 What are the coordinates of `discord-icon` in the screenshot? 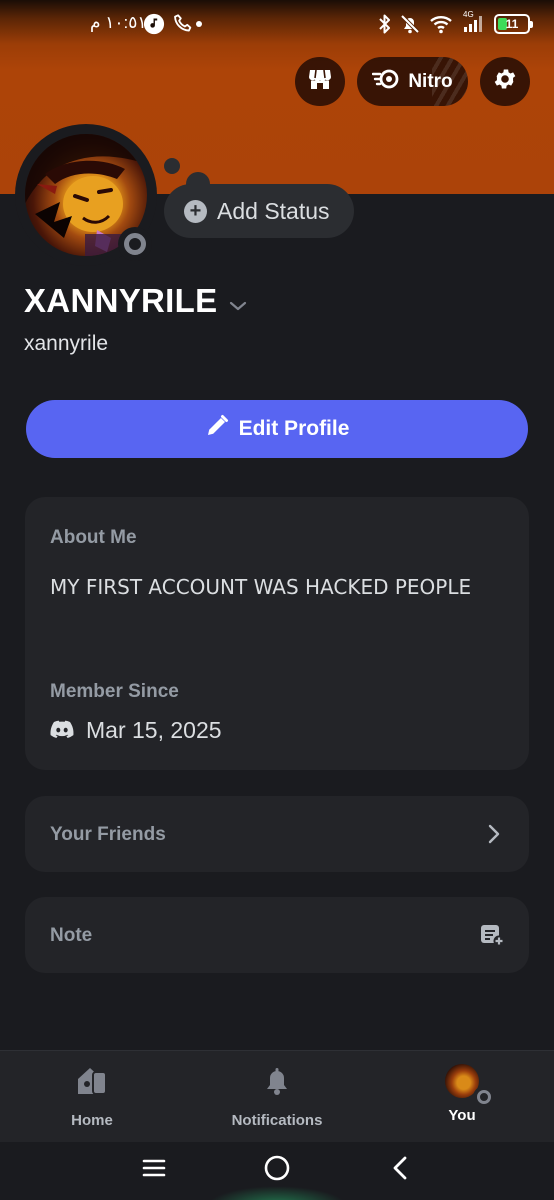 It's located at (62, 730).